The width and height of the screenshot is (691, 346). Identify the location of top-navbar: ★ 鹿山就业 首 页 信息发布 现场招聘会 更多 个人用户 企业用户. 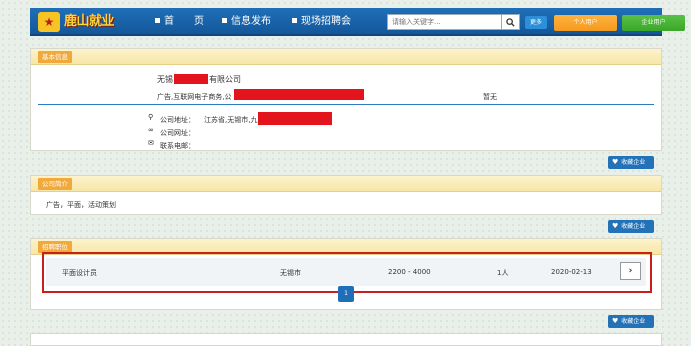
(357, 22).